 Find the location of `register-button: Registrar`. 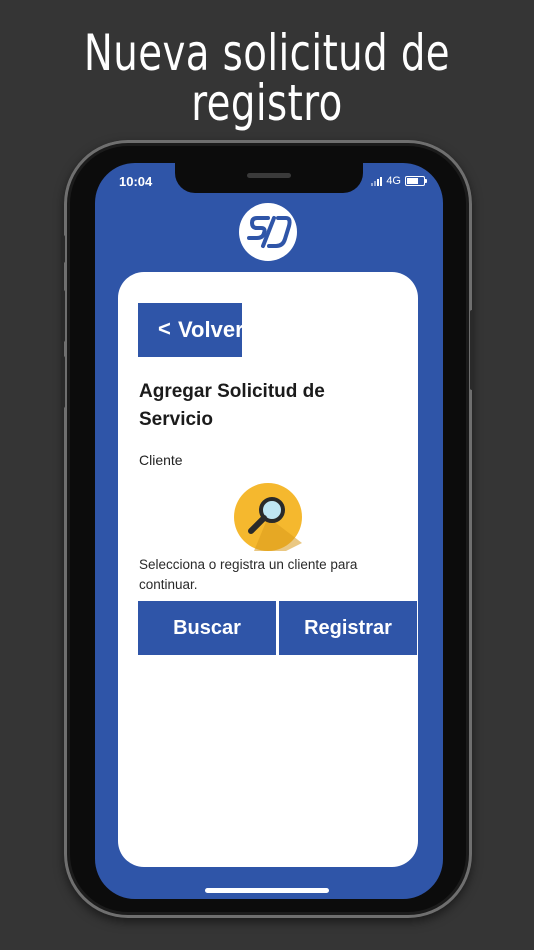

register-button: Registrar is located at coordinates (348, 628).